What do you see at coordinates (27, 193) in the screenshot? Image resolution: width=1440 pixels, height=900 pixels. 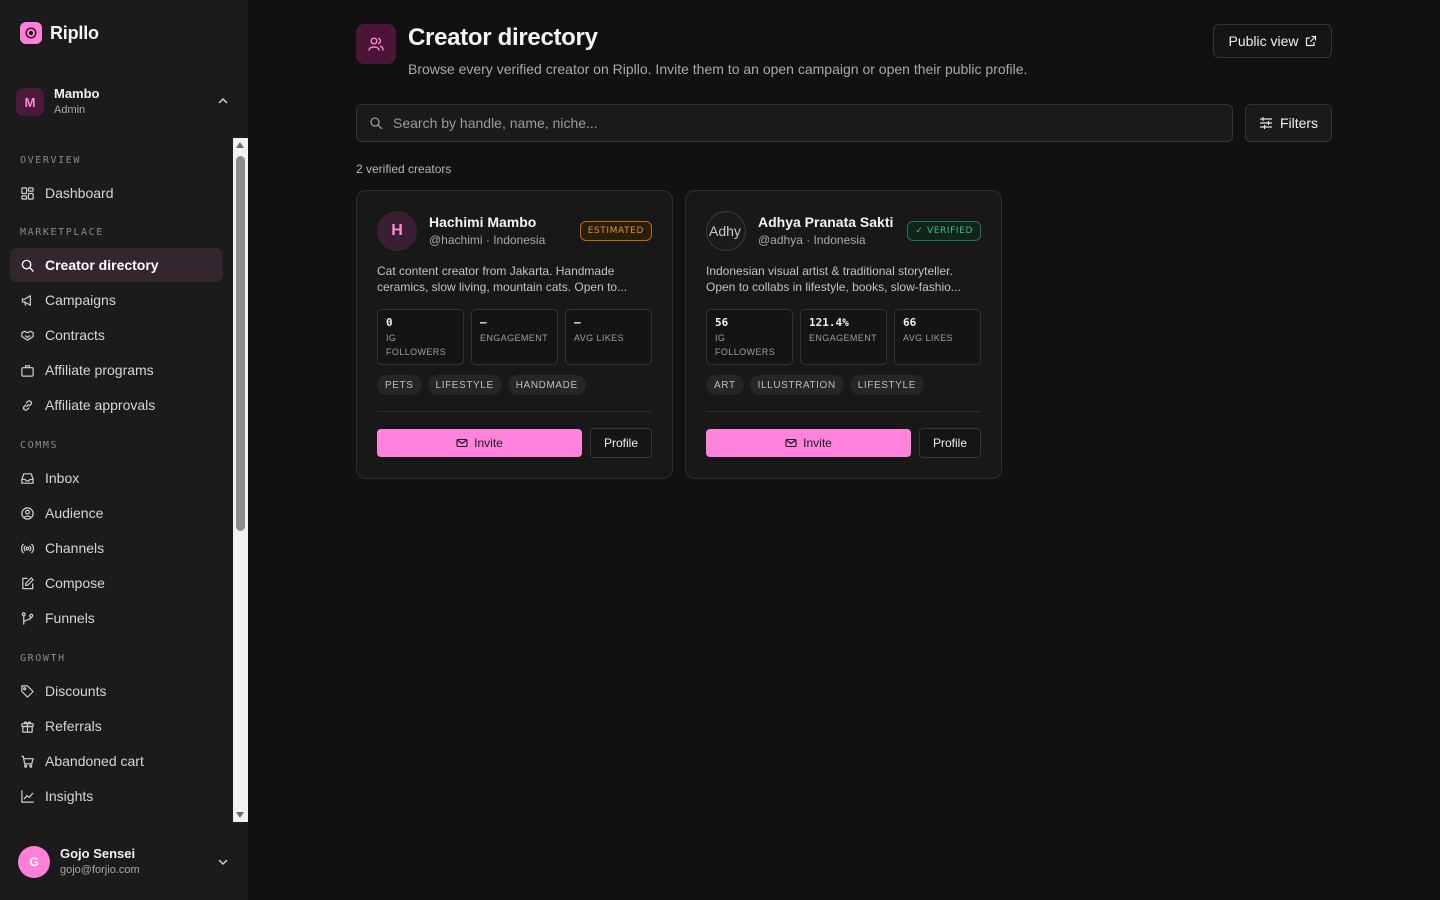 I see `dashboard-icon` at bounding box center [27, 193].